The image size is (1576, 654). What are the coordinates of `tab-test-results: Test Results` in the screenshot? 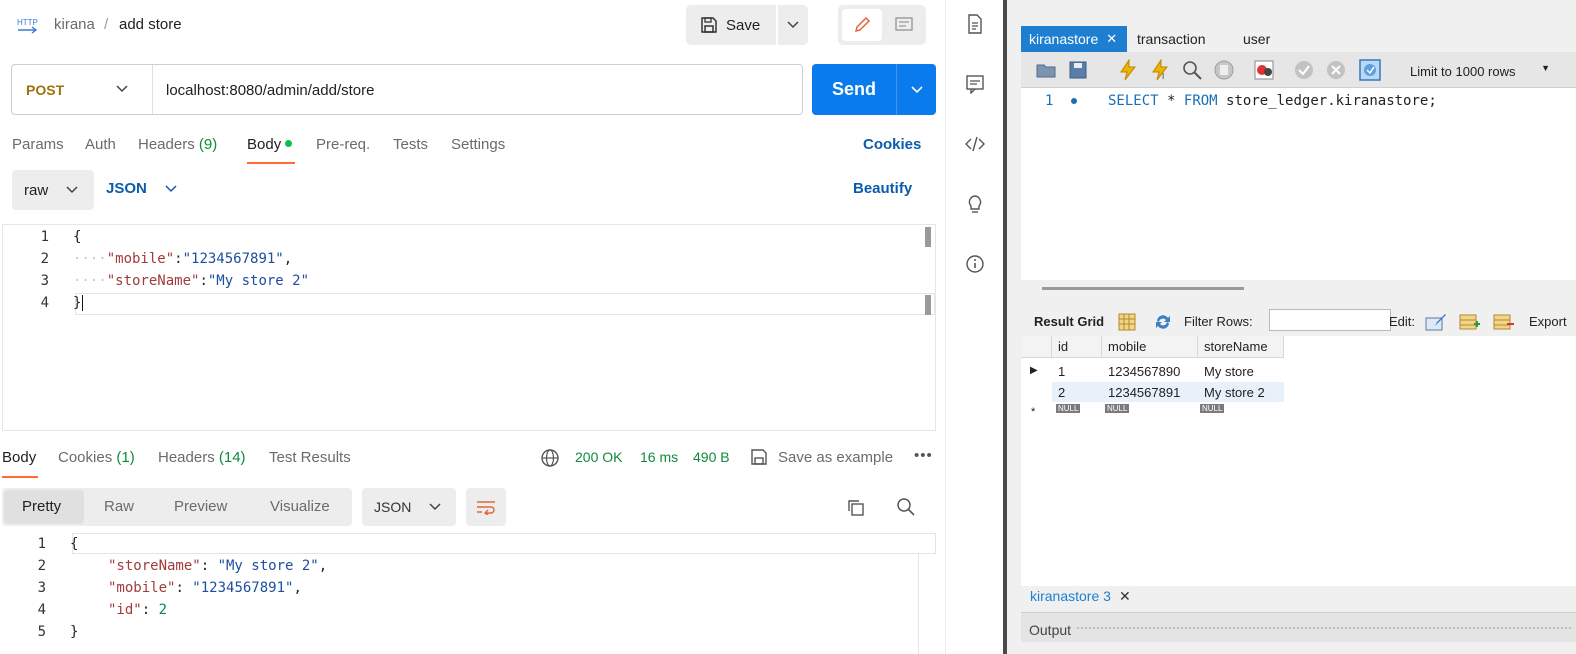 It's located at (310, 457).